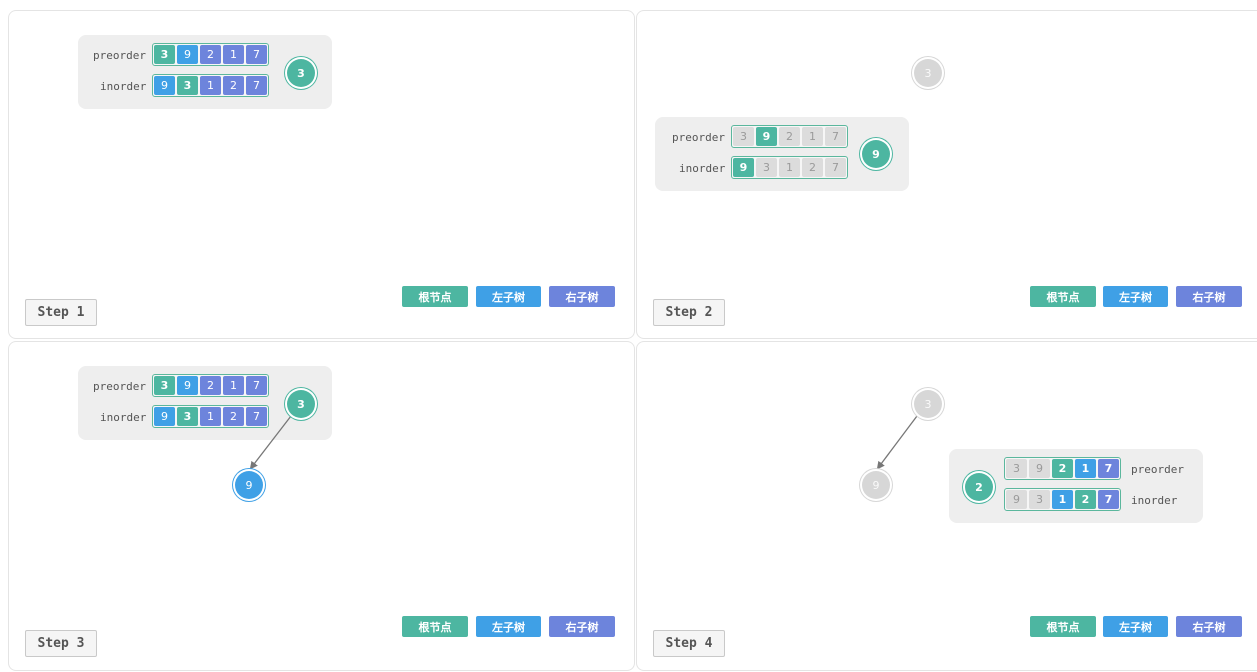 Image resolution: width=1257 pixels, height=672 pixels. What do you see at coordinates (689, 312) in the screenshot?
I see `step-label: Step 2` at bounding box center [689, 312].